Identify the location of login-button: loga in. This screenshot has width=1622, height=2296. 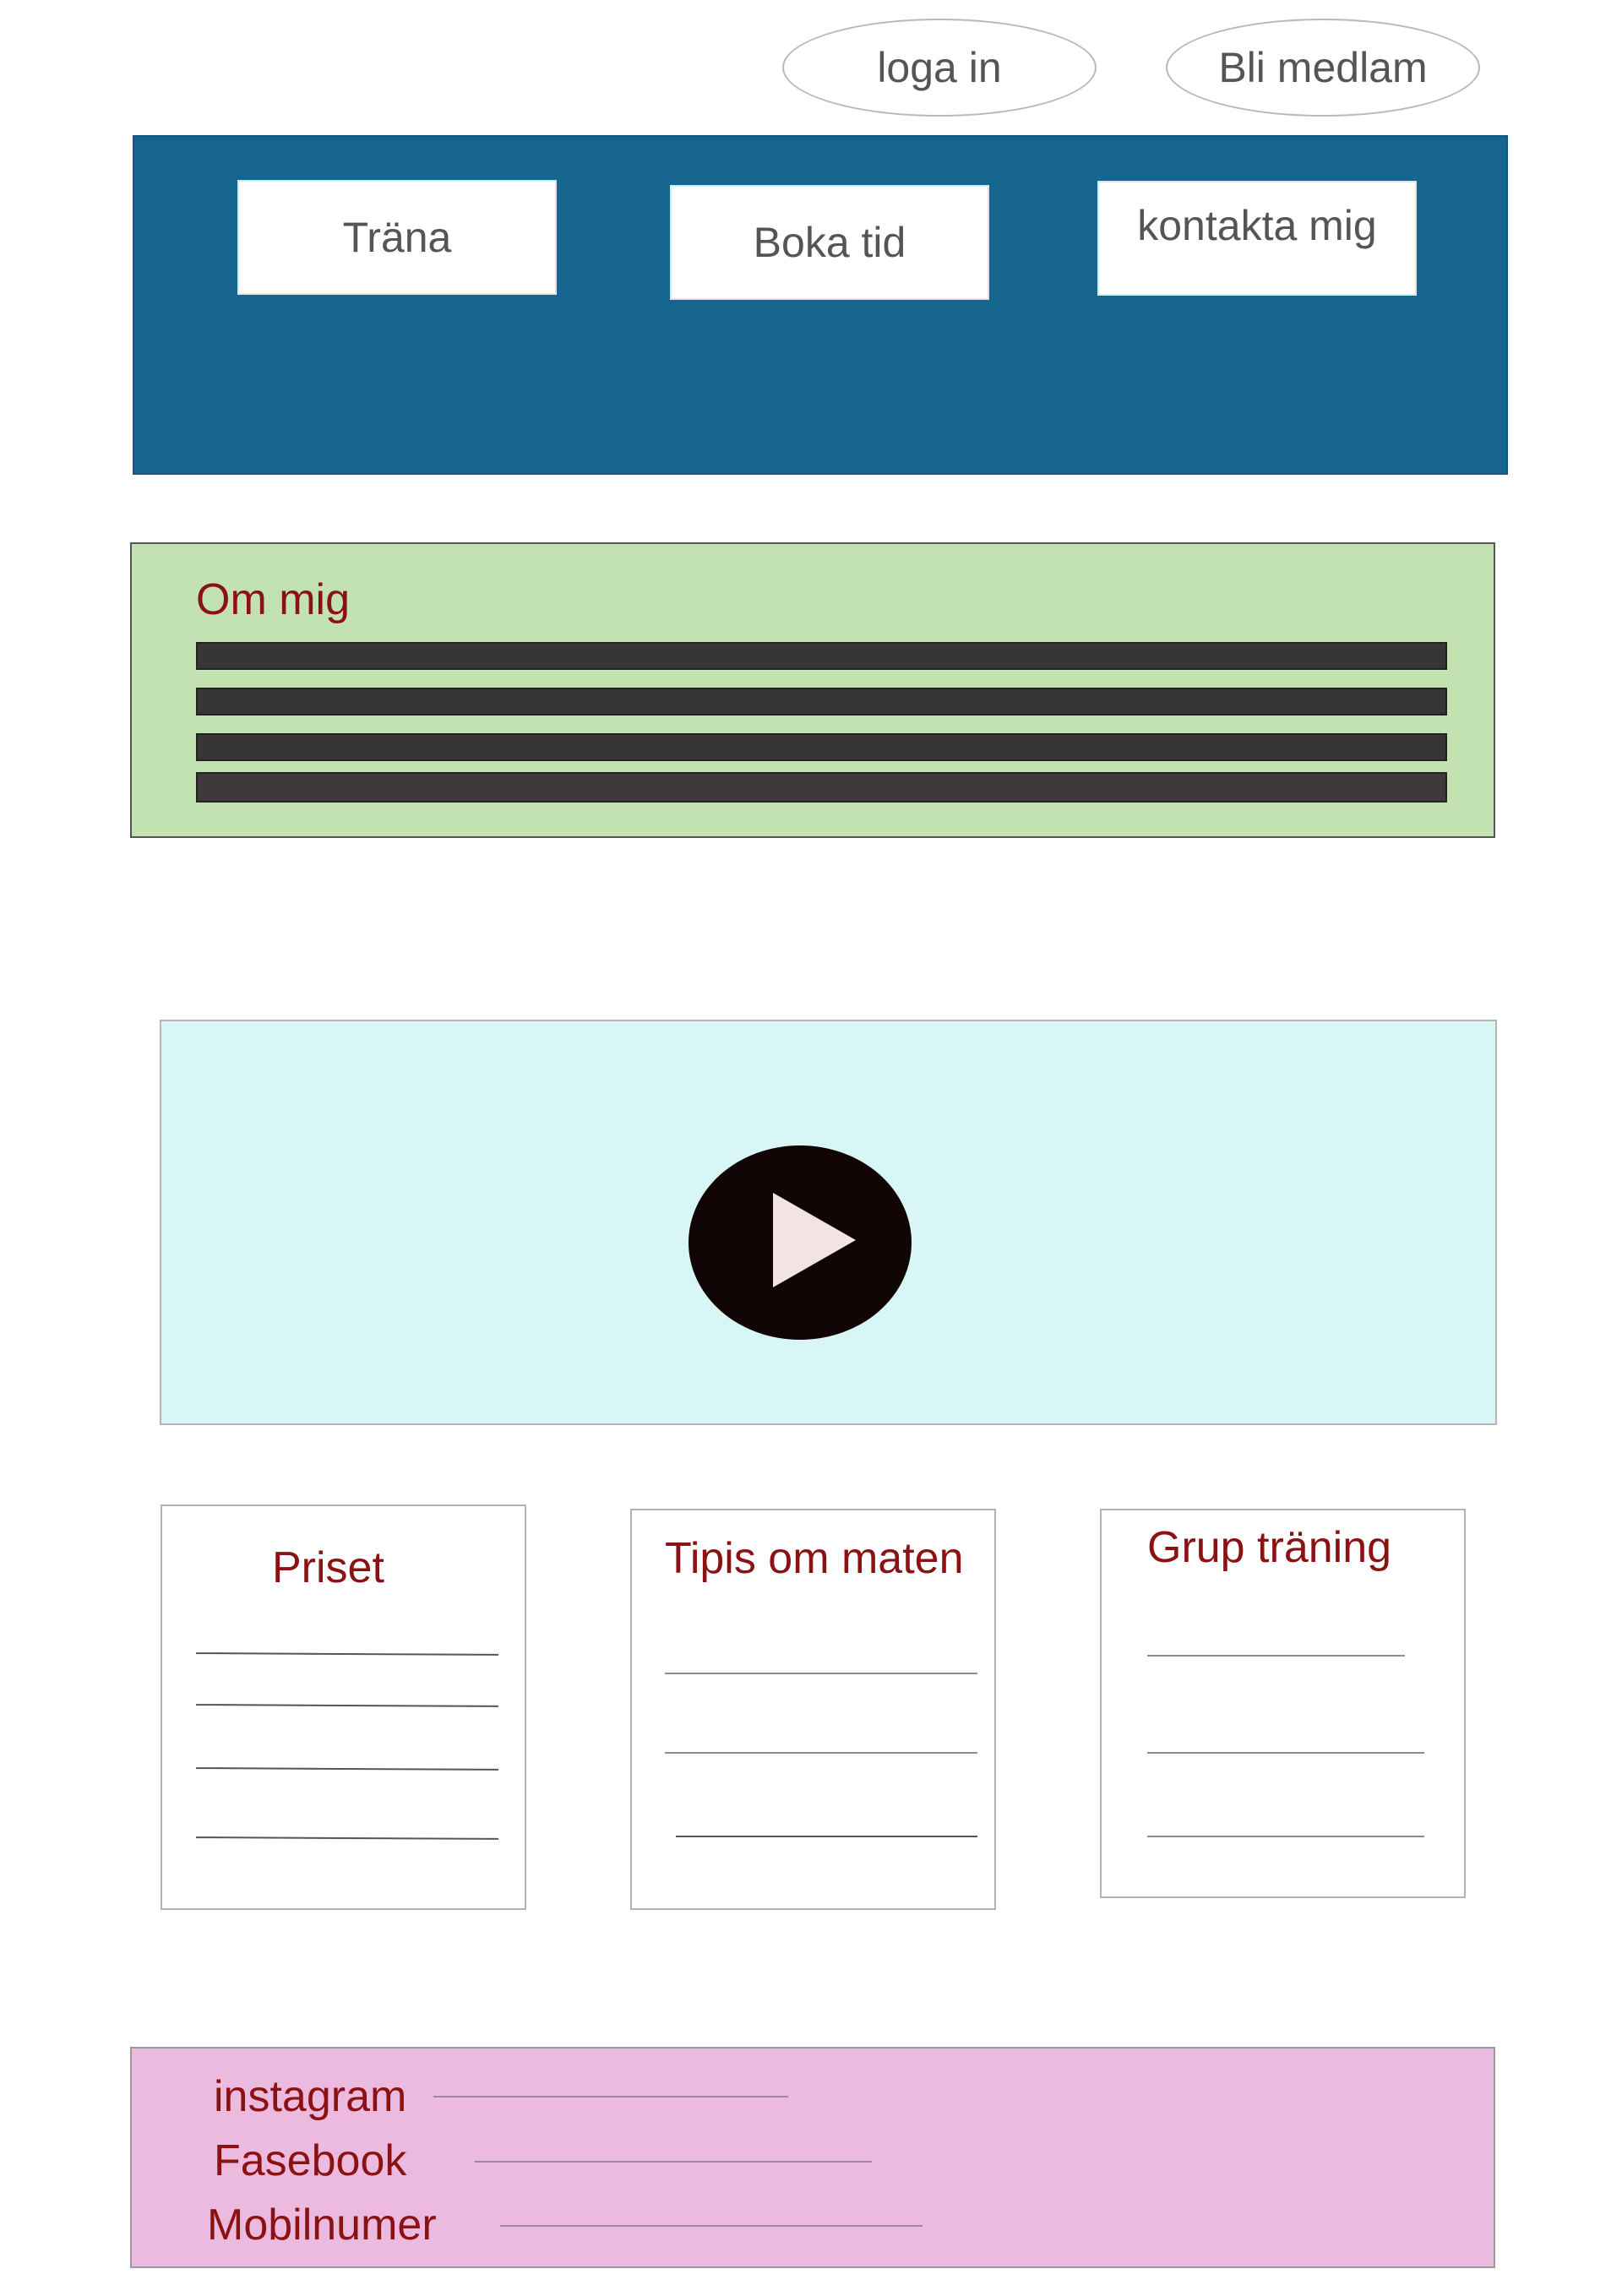
(940, 68).